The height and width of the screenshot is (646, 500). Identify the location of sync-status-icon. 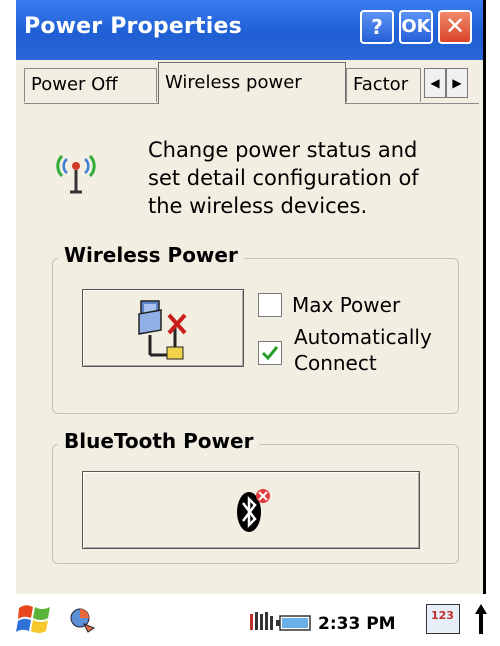
(83, 619).